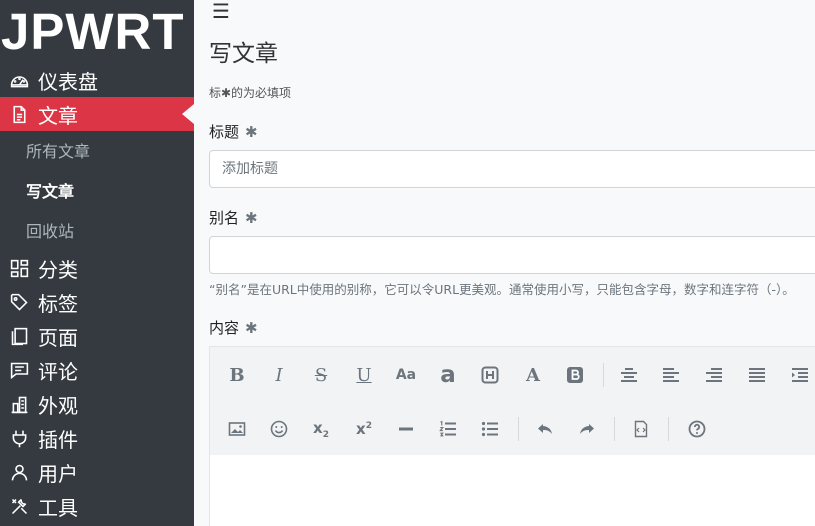 This screenshot has width=815, height=526. I want to click on ordered-list-icon, so click(448, 429).